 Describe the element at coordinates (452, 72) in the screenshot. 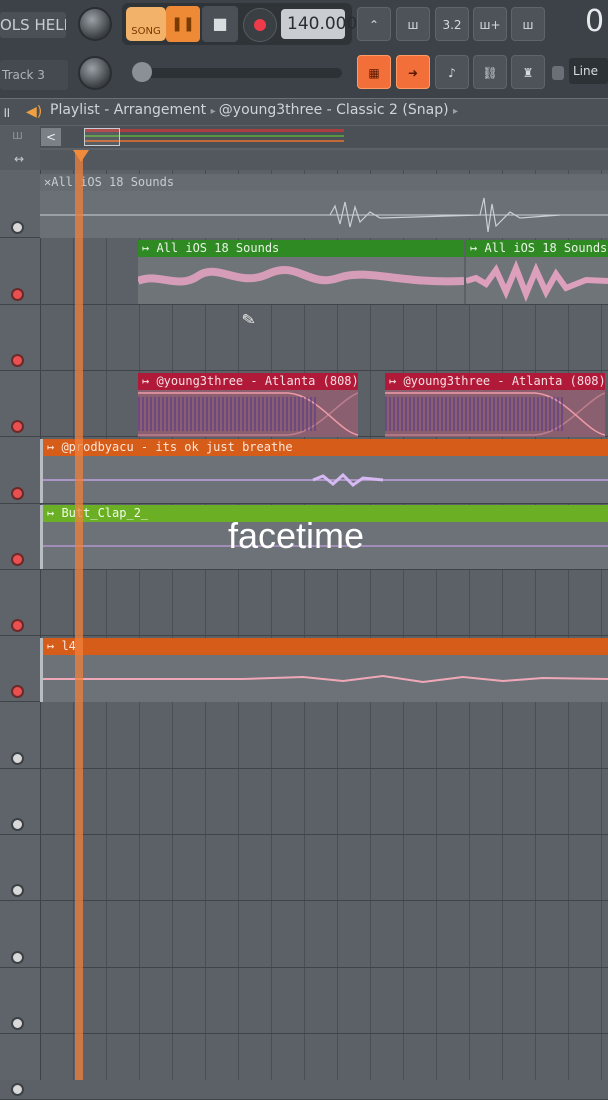

I see `plugin-button: ♪` at that location.